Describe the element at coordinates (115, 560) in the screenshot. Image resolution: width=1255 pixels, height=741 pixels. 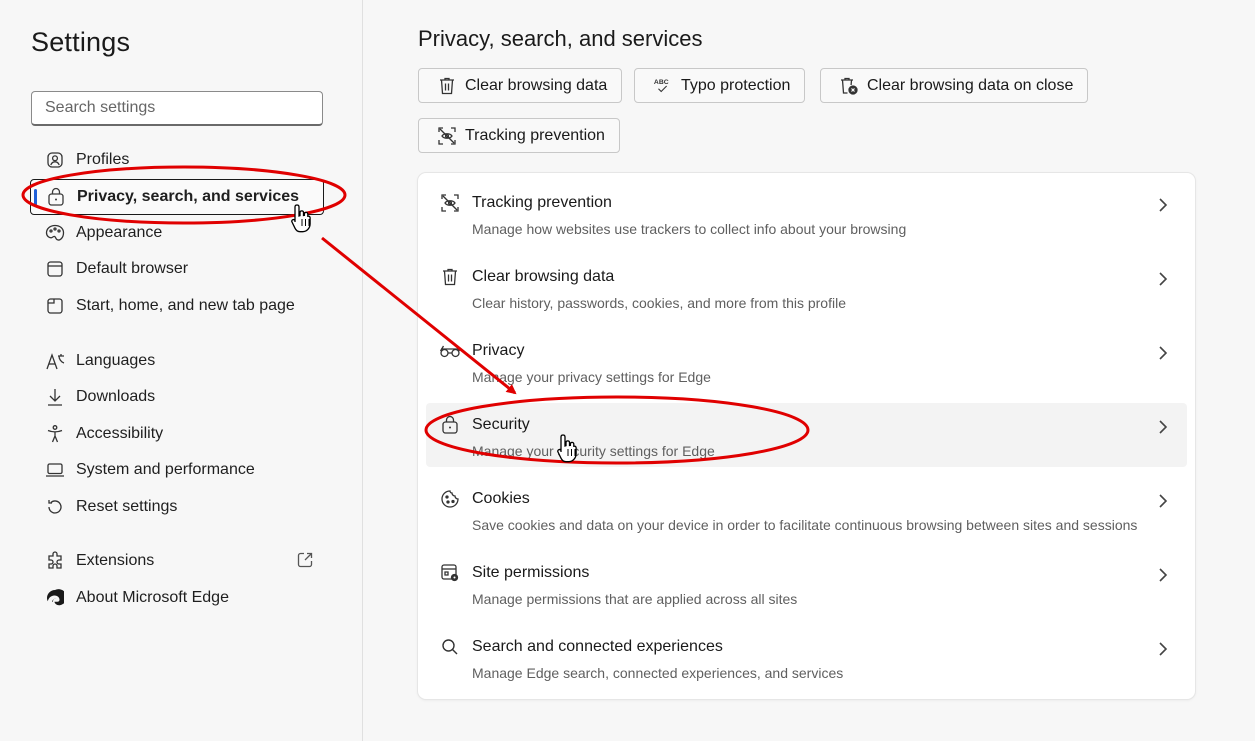
I see `sidebar-item-label: Extensions` at that location.